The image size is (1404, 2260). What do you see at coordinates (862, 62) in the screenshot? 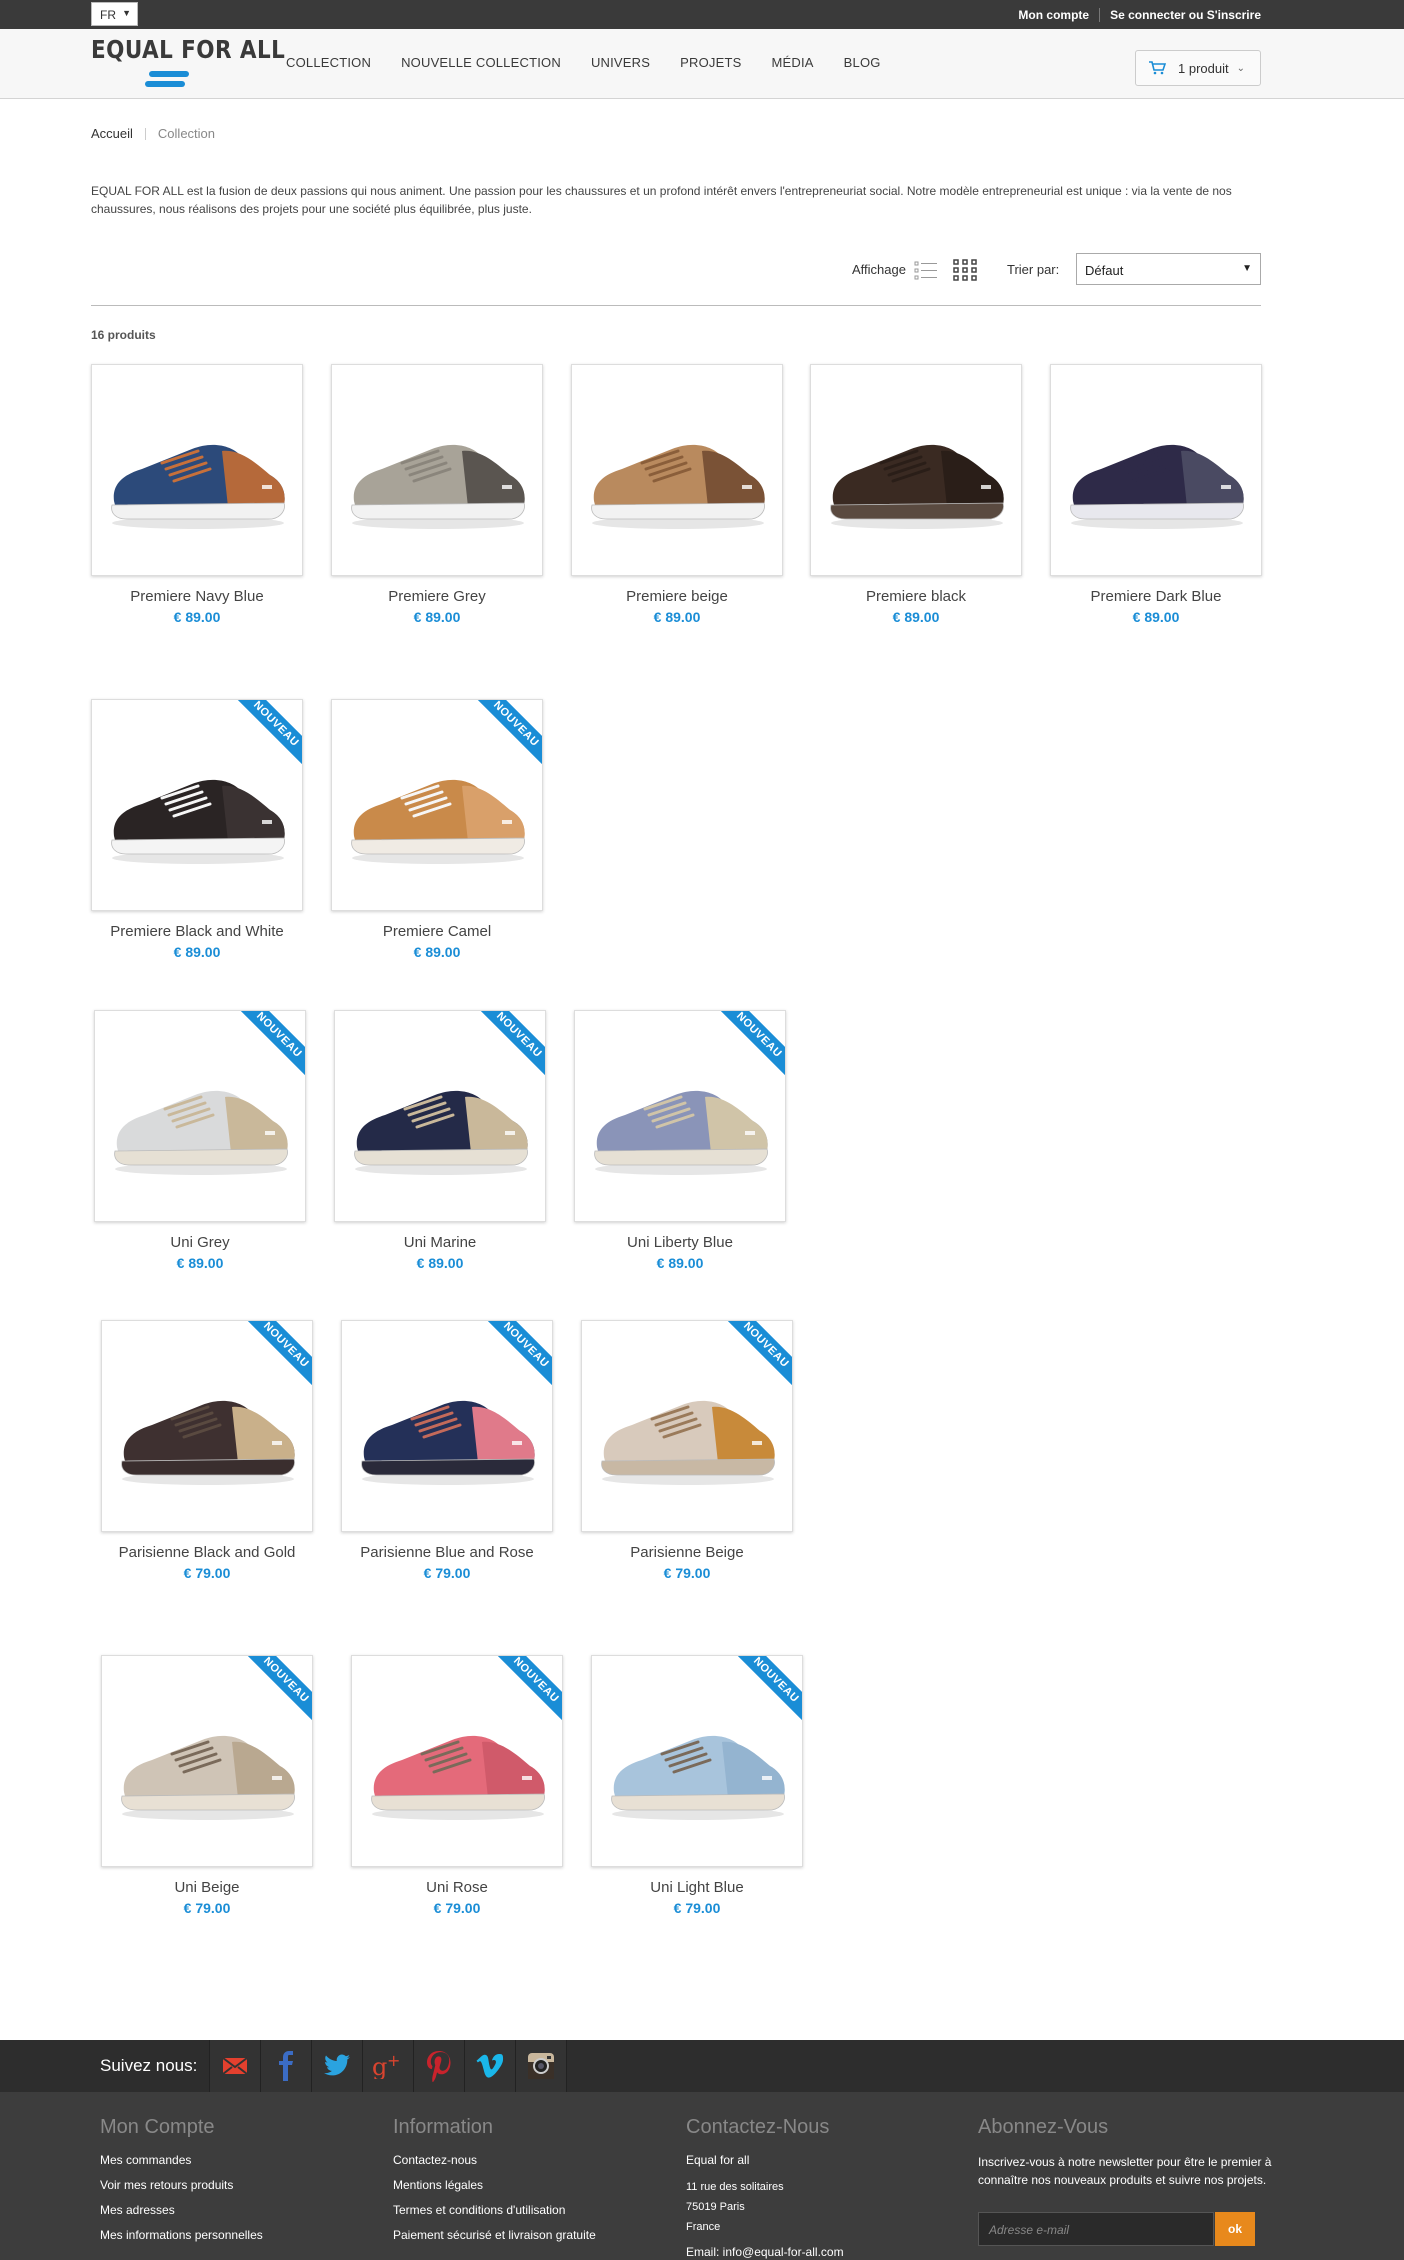
I see `nav-item-blog: BLOG` at bounding box center [862, 62].